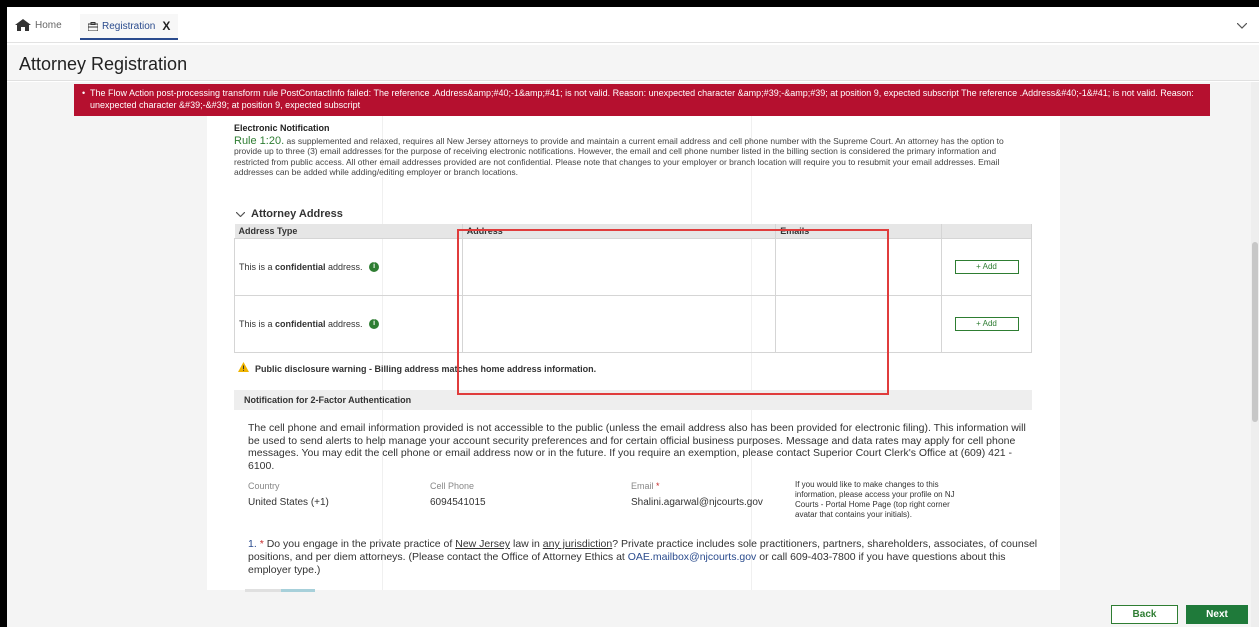  I want to click on tab-home-label: Home, so click(48, 25).